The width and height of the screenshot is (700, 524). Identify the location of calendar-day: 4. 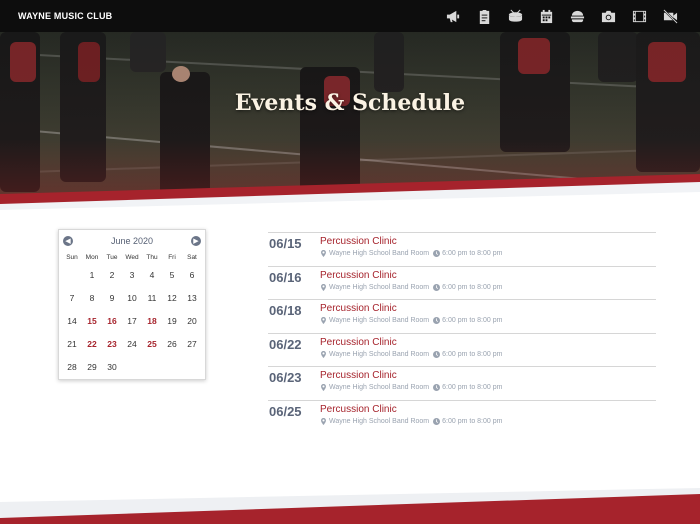
(152, 275).